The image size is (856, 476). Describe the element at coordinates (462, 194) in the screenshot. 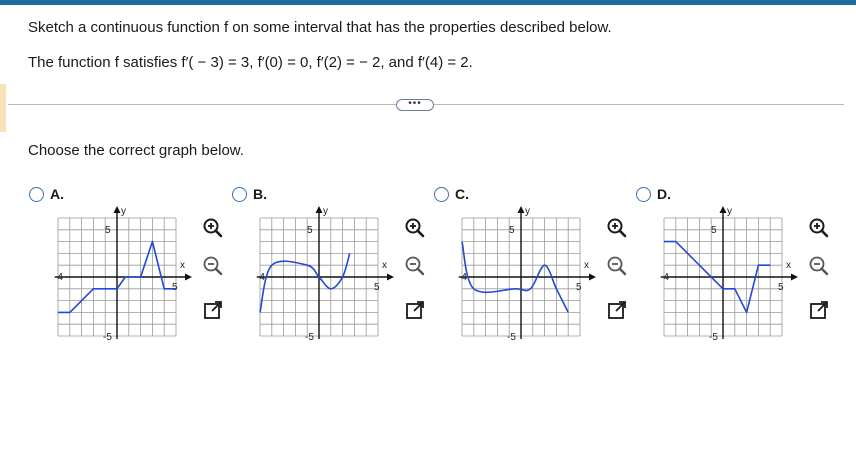

I see `choice-c-label: C.` at that location.